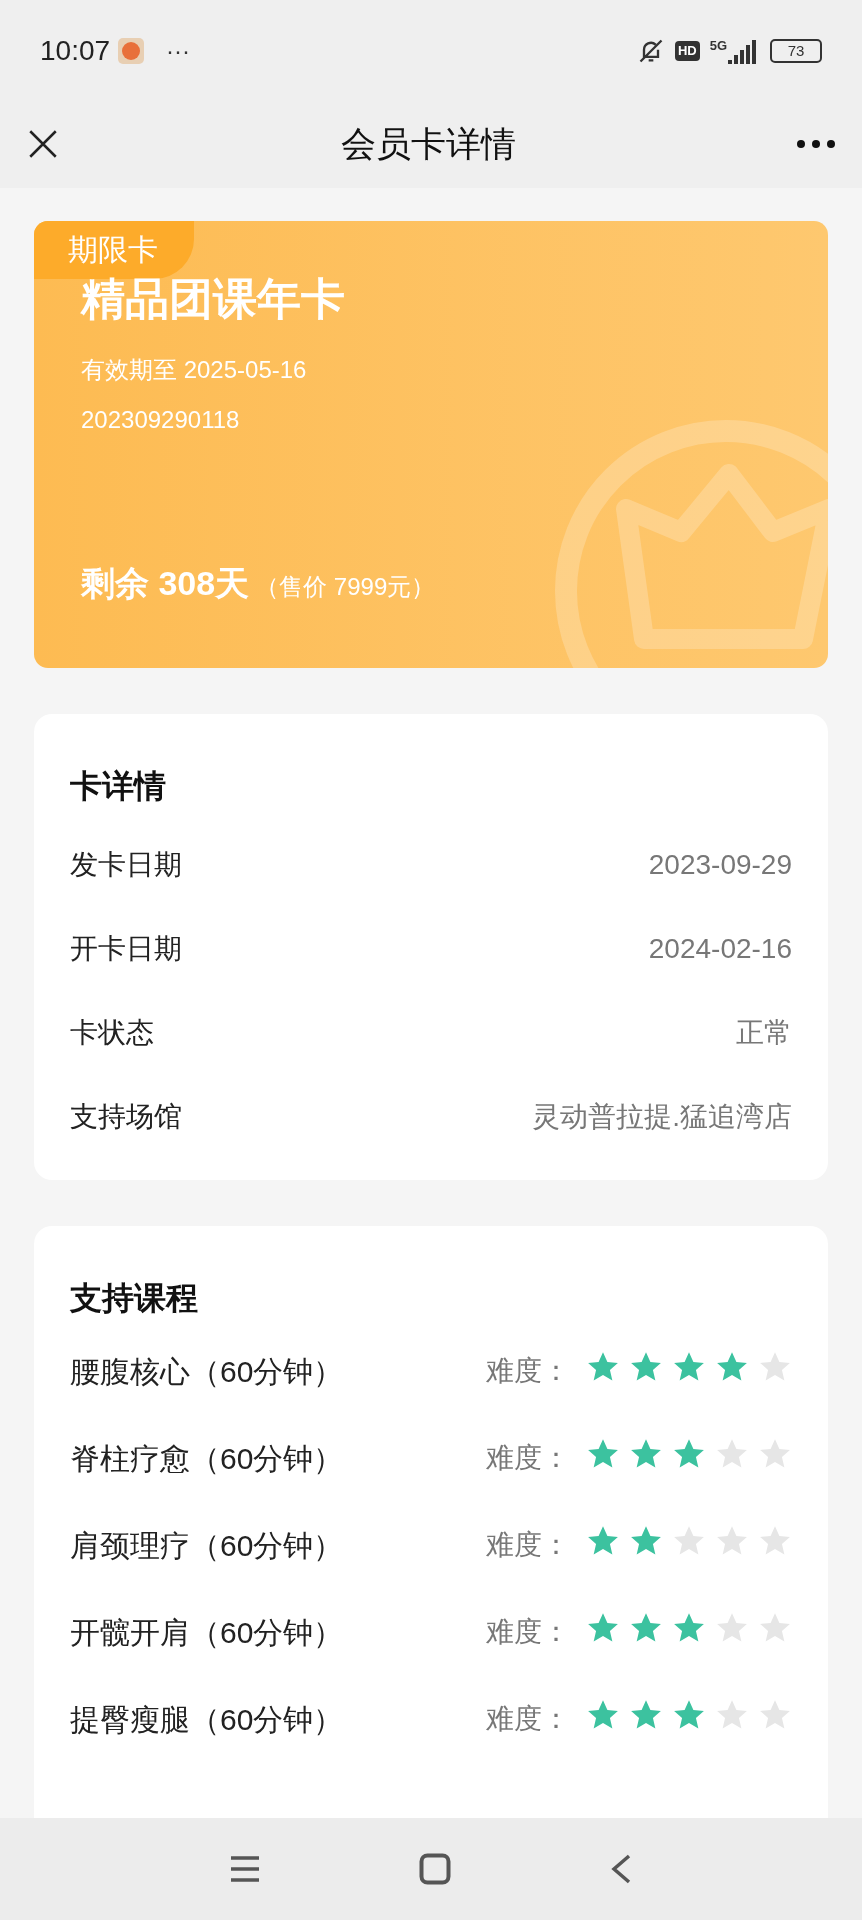 This screenshot has width=862, height=1920. What do you see at coordinates (345, 587) in the screenshot?
I see `sale-price: （售价 7999元）` at bounding box center [345, 587].